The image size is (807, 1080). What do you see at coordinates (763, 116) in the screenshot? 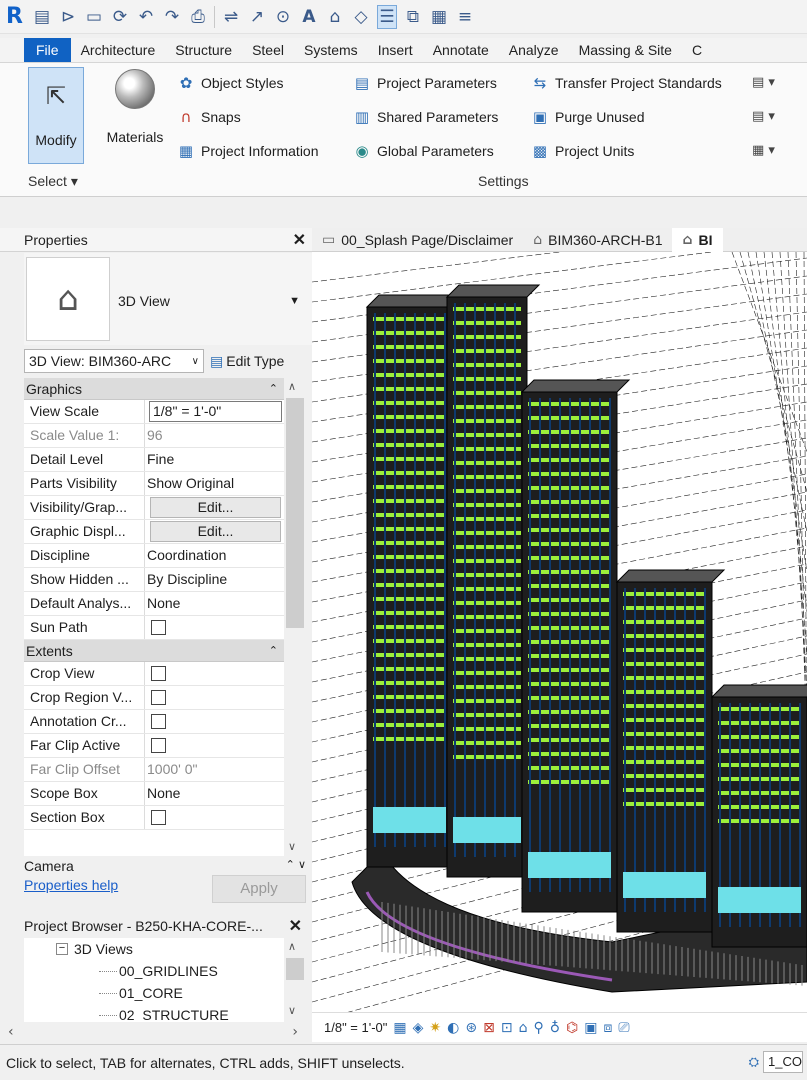
I see `view-templates-dropdown: ▤ ▾` at bounding box center [763, 116].